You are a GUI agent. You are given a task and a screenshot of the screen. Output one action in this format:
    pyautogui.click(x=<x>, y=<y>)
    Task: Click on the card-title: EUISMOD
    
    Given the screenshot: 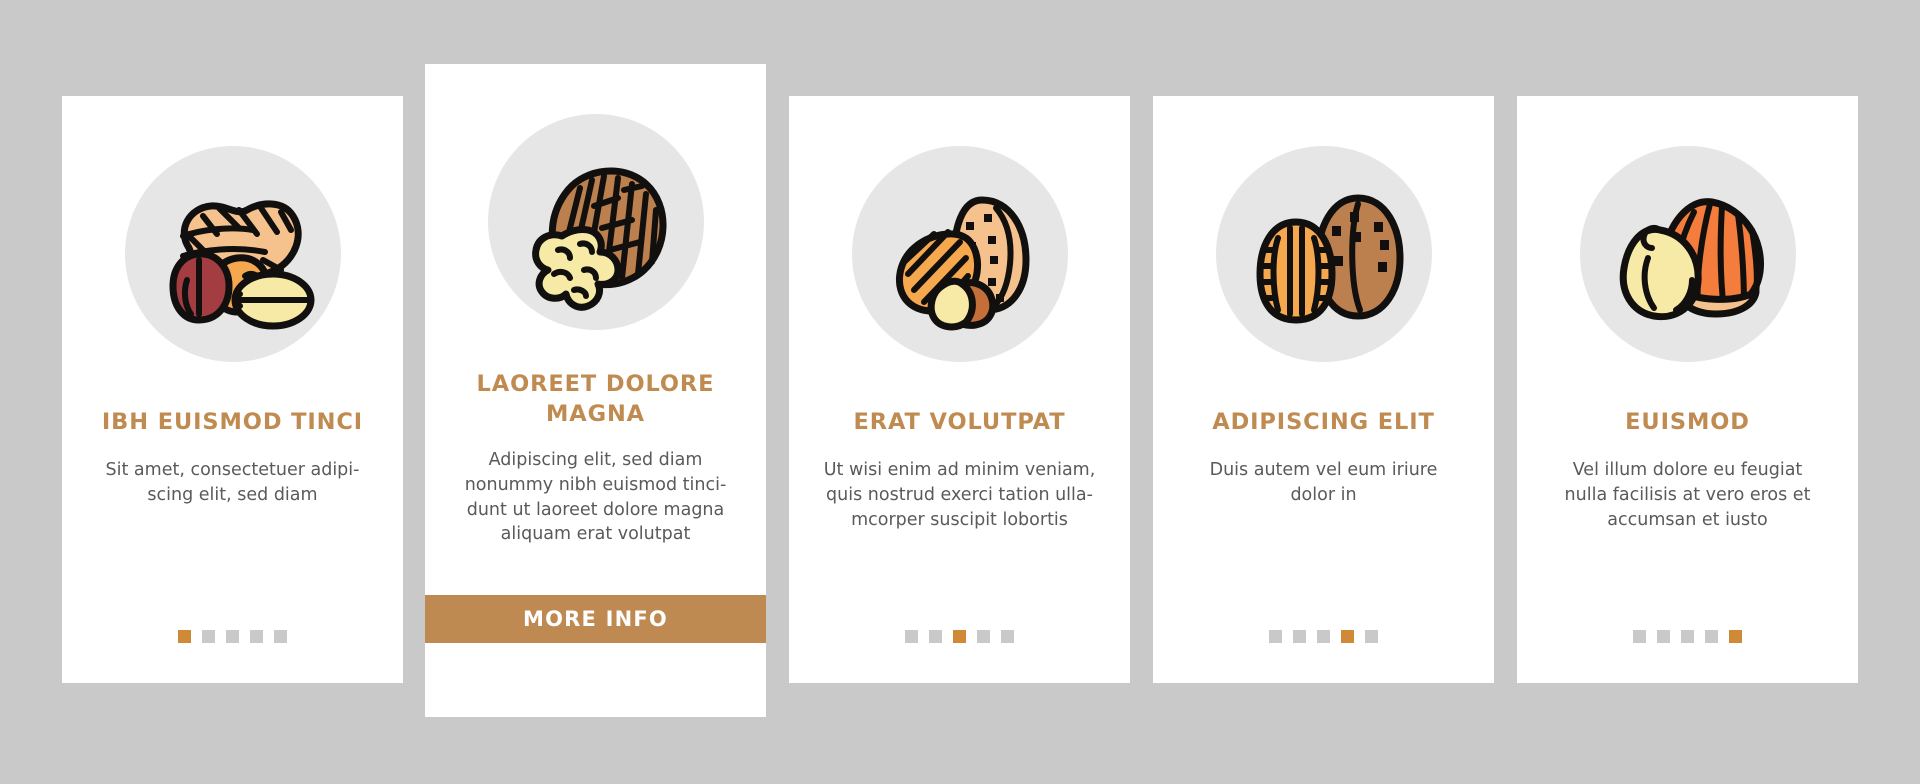 What is the action you would take?
    pyautogui.click(x=1687, y=422)
    